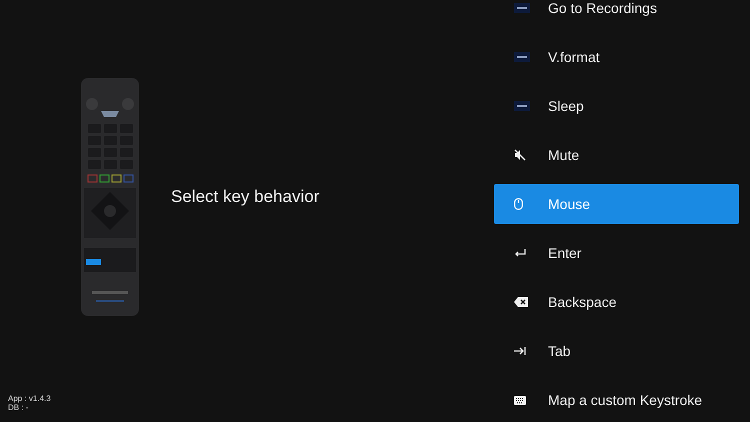 The width and height of the screenshot is (750, 422). Describe the element at coordinates (616, 204) in the screenshot. I see `option-item: Mouse` at that location.